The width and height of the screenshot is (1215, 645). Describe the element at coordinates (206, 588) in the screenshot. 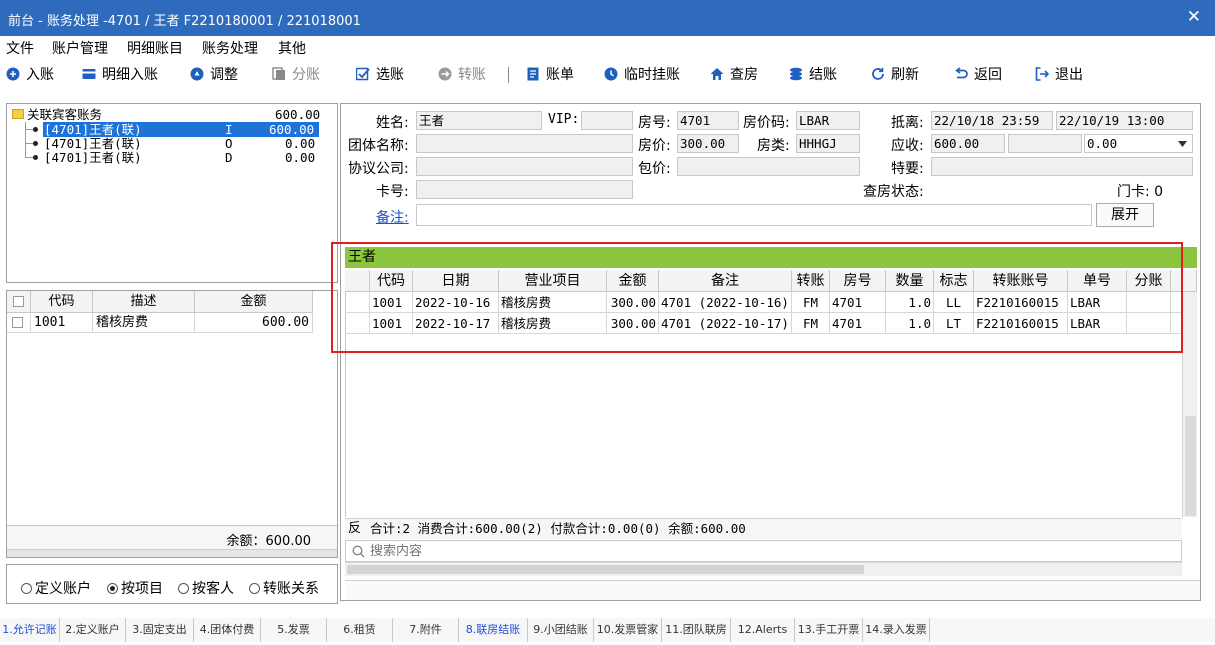

I see `radio-by-guest: 按客人` at that location.